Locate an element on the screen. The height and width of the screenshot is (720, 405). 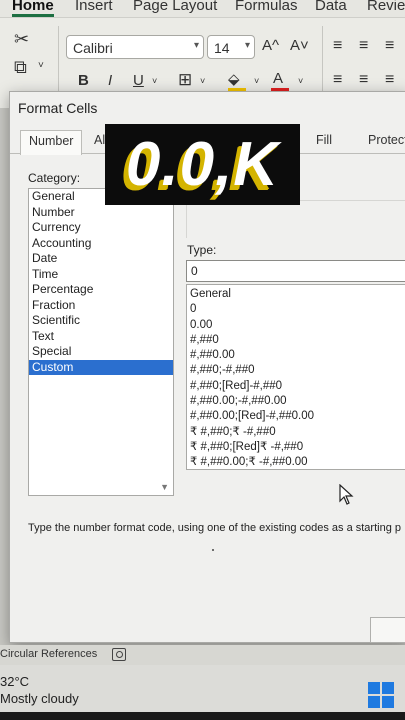
dialog-title: Format Cells is located at coordinates (58, 108).